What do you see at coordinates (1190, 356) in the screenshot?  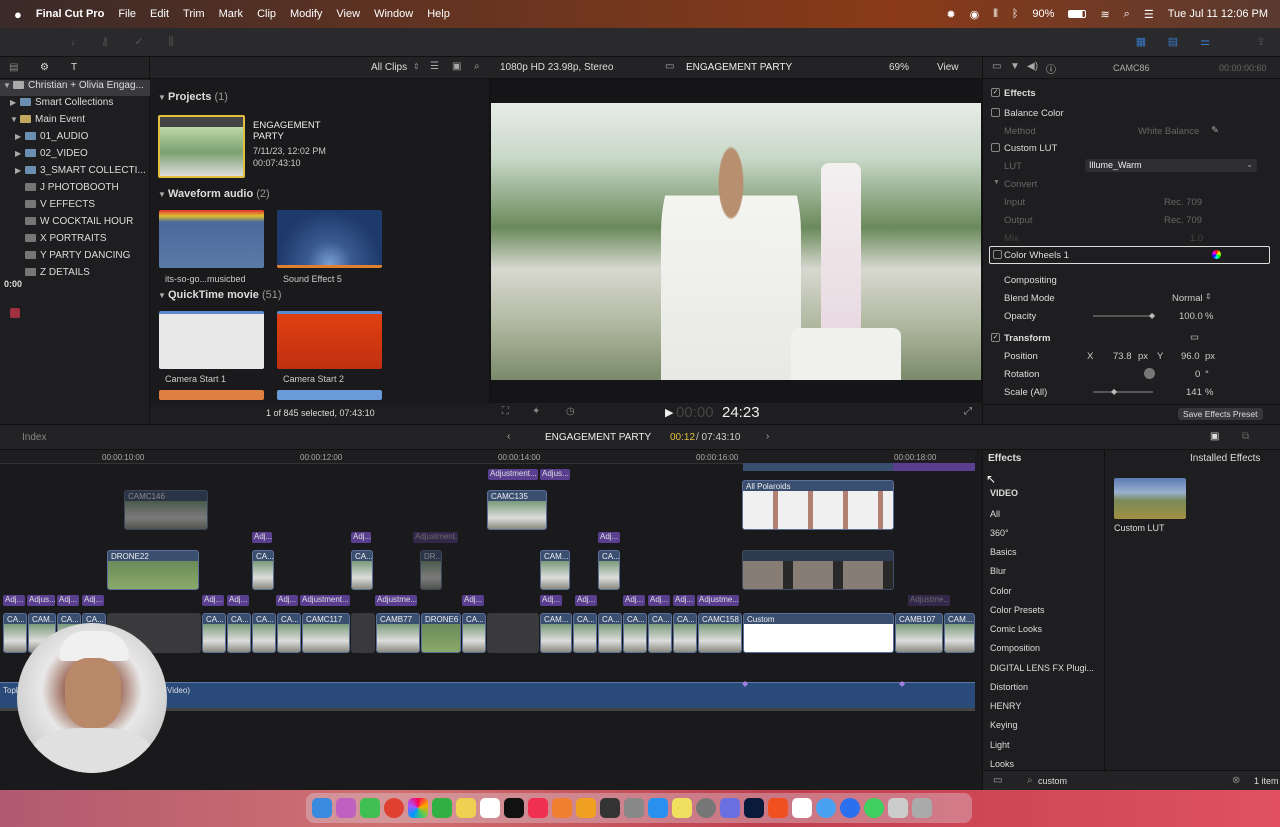 I see `position-y: 96.0` at bounding box center [1190, 356].